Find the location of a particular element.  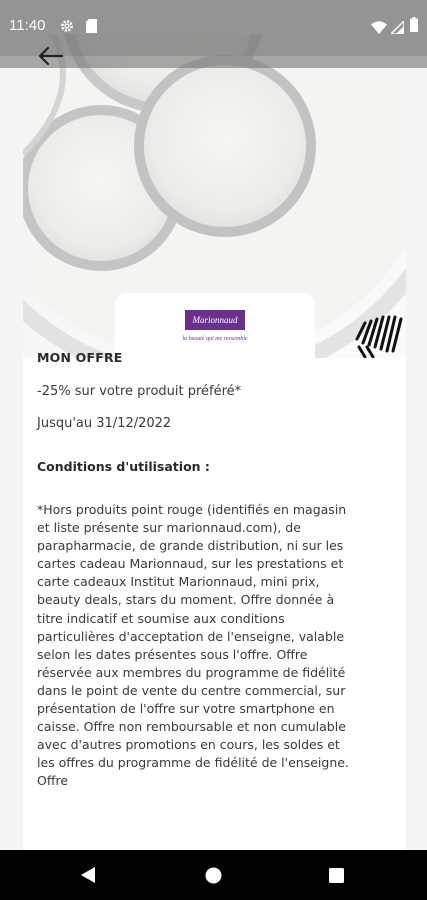

navigation-bar is located at coordinates (213, 875).